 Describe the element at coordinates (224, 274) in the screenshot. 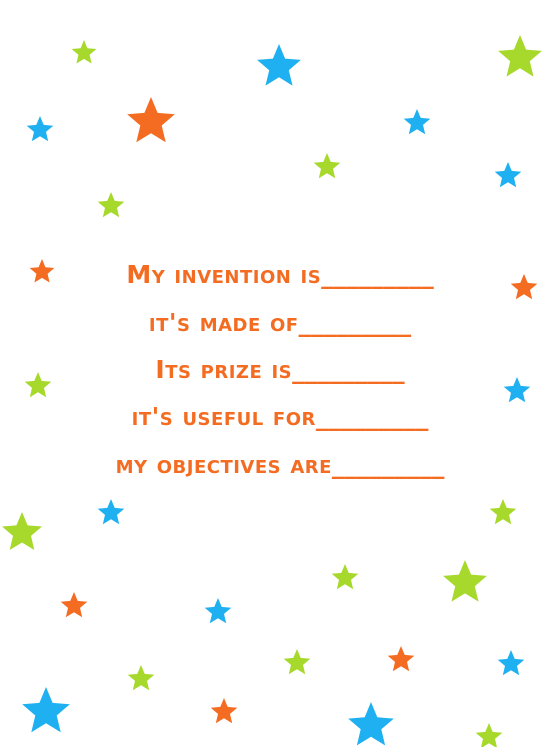

I see `prompt-text: My invention is` at that location.